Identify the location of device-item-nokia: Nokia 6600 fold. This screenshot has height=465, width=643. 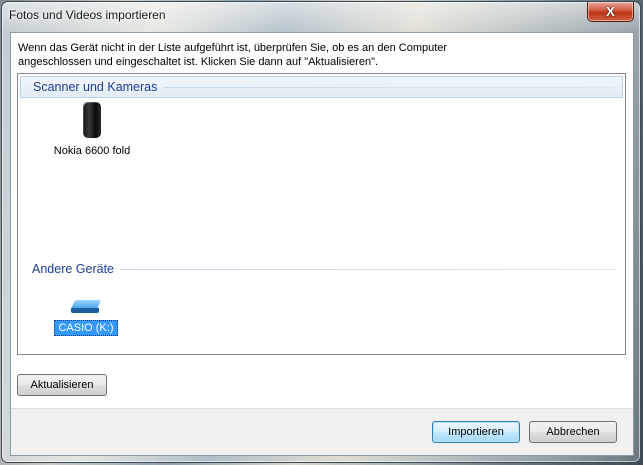
(92, 130).